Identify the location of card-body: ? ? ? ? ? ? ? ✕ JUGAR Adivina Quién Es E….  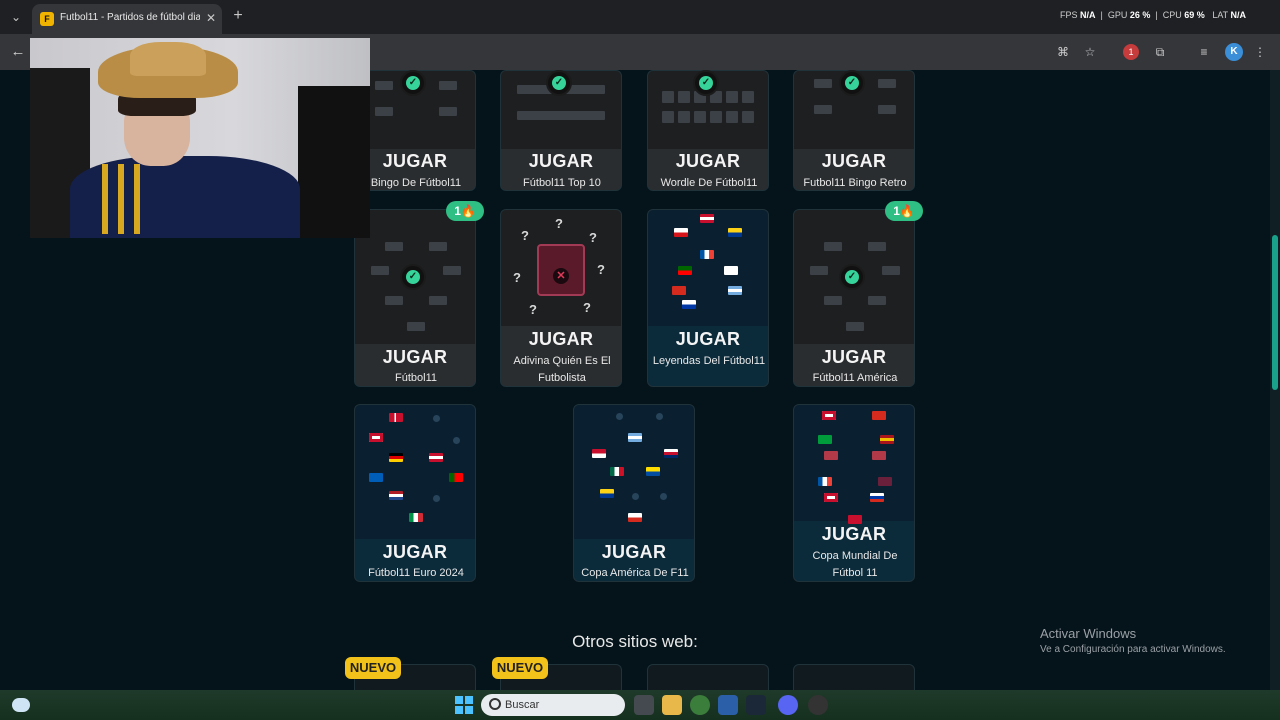
(561, 298).